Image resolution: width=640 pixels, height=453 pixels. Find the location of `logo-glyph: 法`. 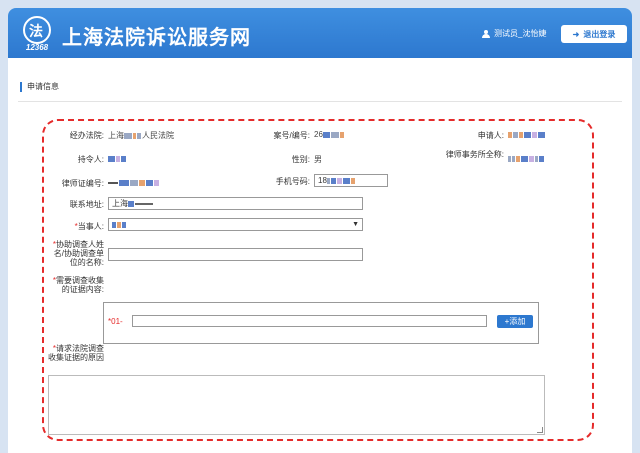

logo-glyph: 法 is located at coordinates (36, 31).